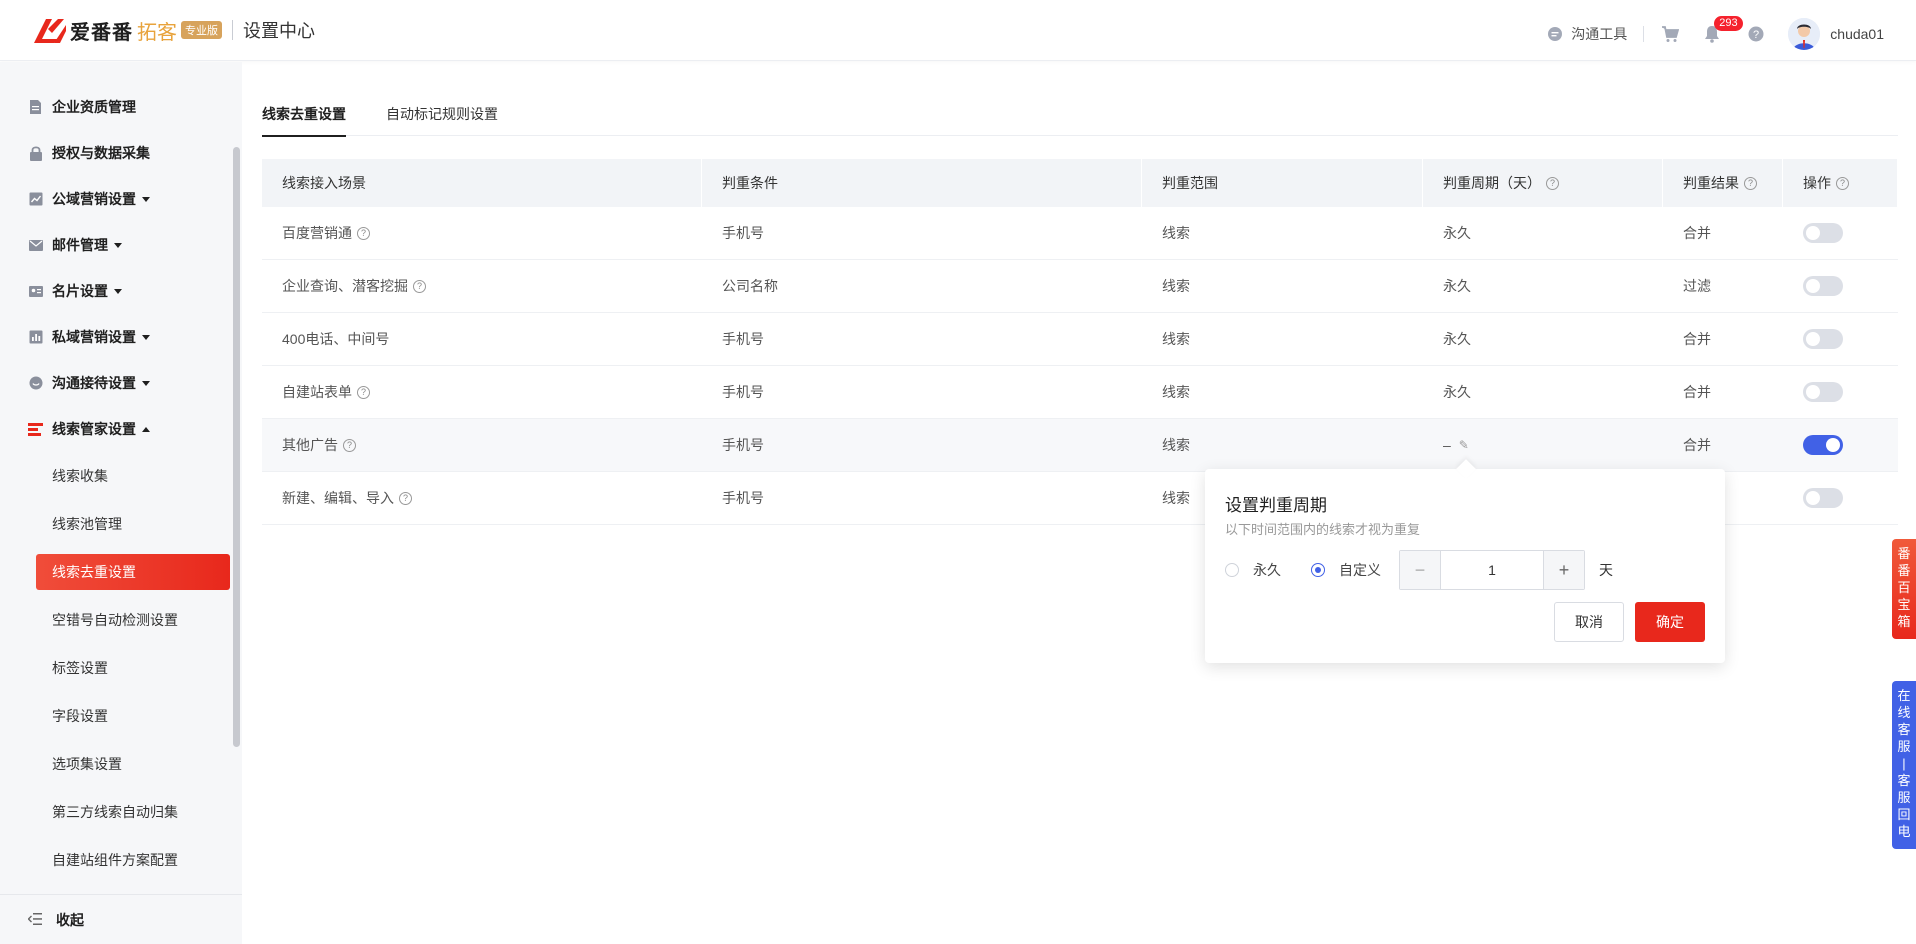 This screenshot has height=944, width=1916. What do you see at coordinates (1080, 392) in the screenshot?
I see `table-row: 自建站表单? 手机号 线索 永久 合并` at bounding box center [1080, 392].